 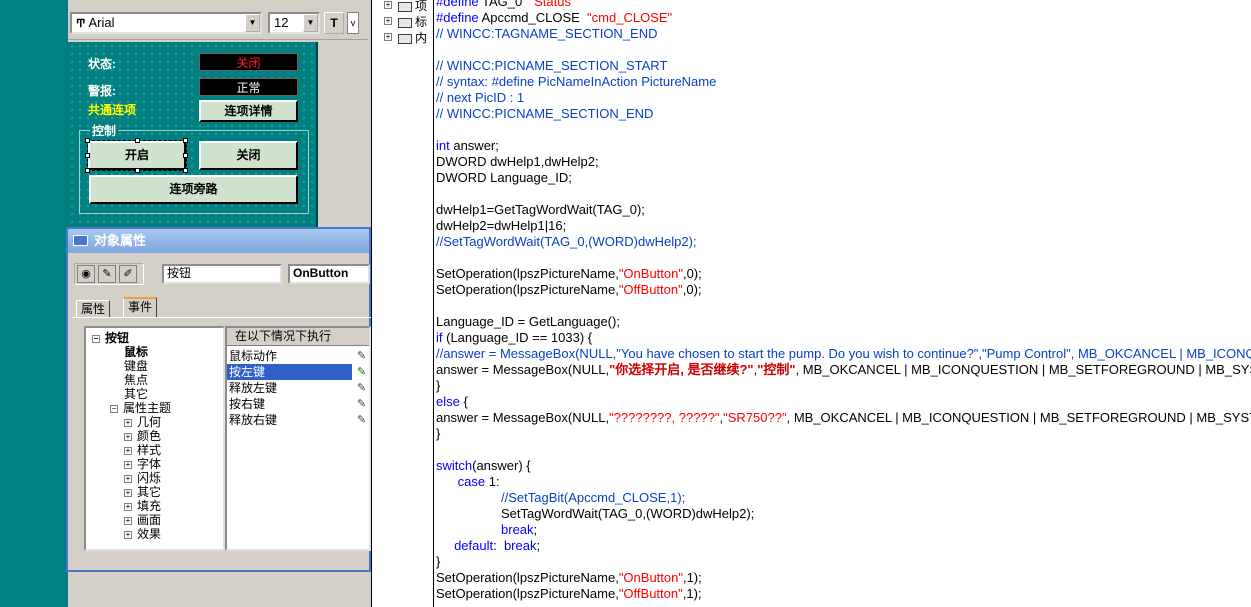 I want to click on font-type-icon: Ͳ, so click(x=81, y=24).